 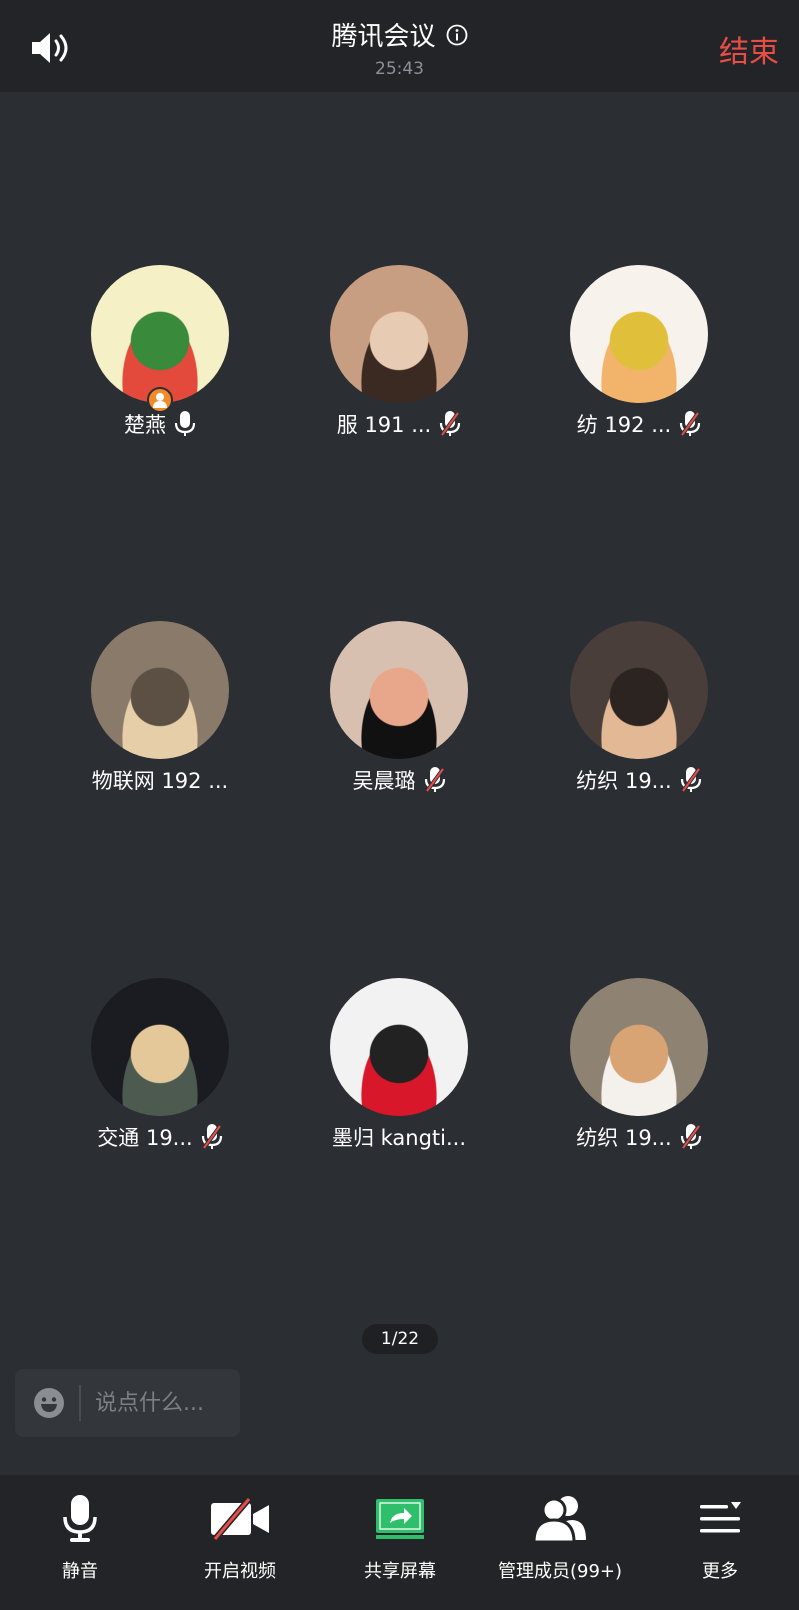 I want to click on manage-members-label: 管理成员(99+), so click(x=560, y=1571).